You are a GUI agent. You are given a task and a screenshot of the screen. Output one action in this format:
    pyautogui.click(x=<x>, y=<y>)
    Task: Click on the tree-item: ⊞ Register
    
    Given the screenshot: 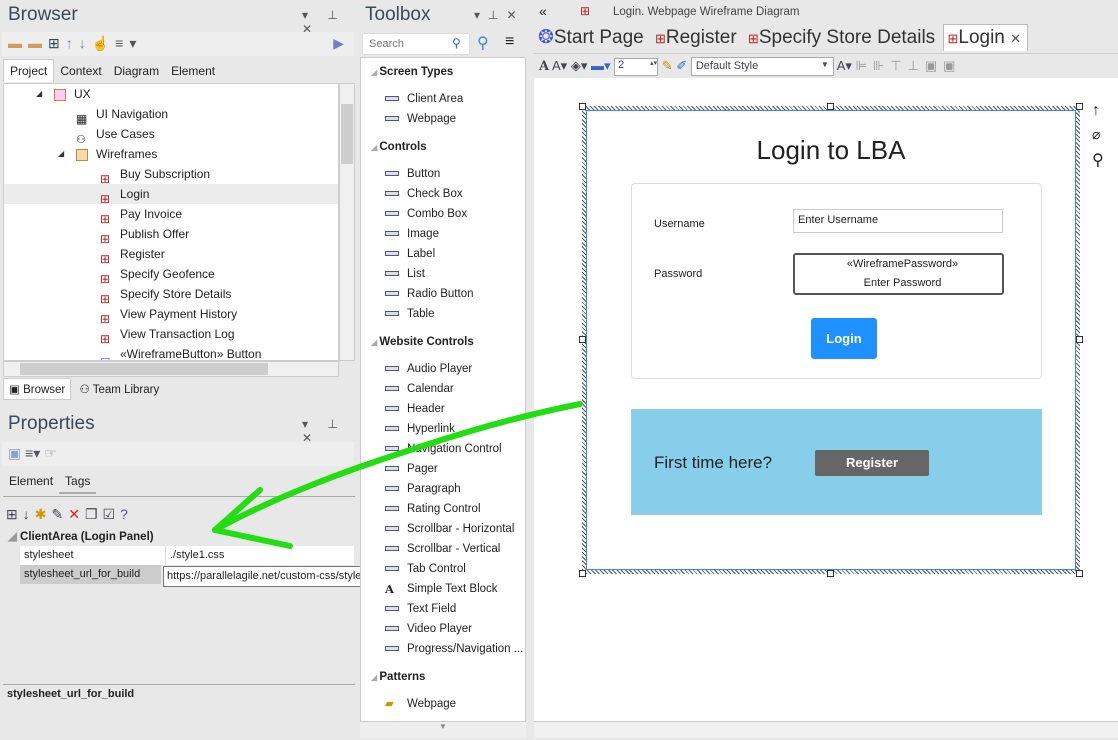 What is the action you would take?
    pyautogui.click(x=171, y=254)
    